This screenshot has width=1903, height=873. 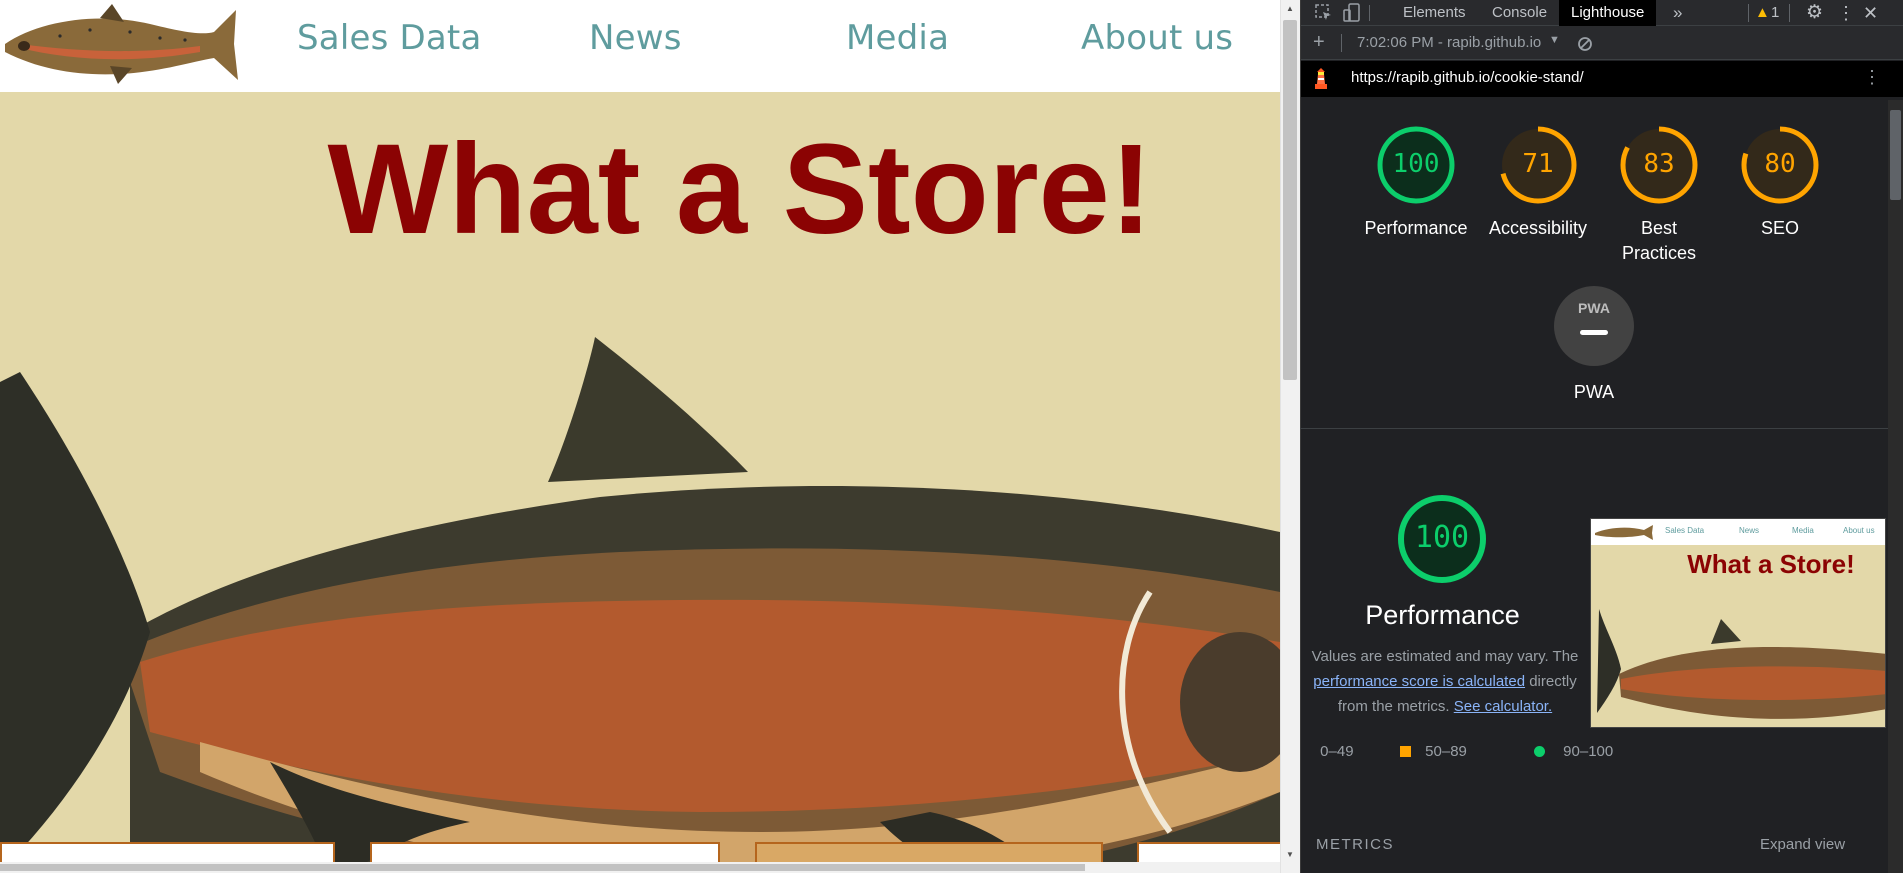 I want to click on scroll-down-arrow-icon: ▼, so click(x=1290, y=854).